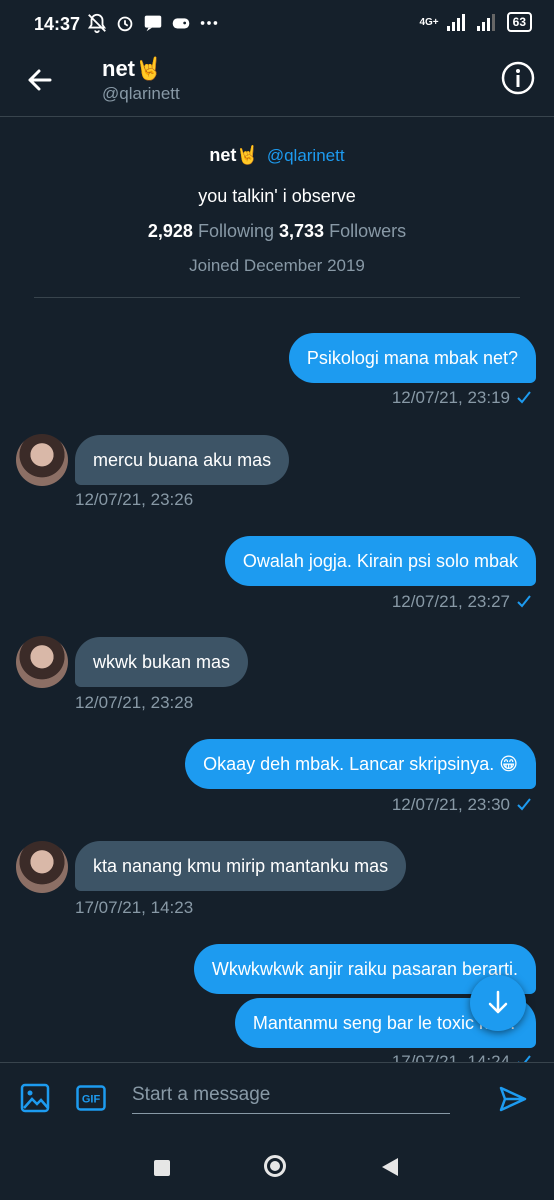  I want to click on recent-apps-button, so click(162, 1168).